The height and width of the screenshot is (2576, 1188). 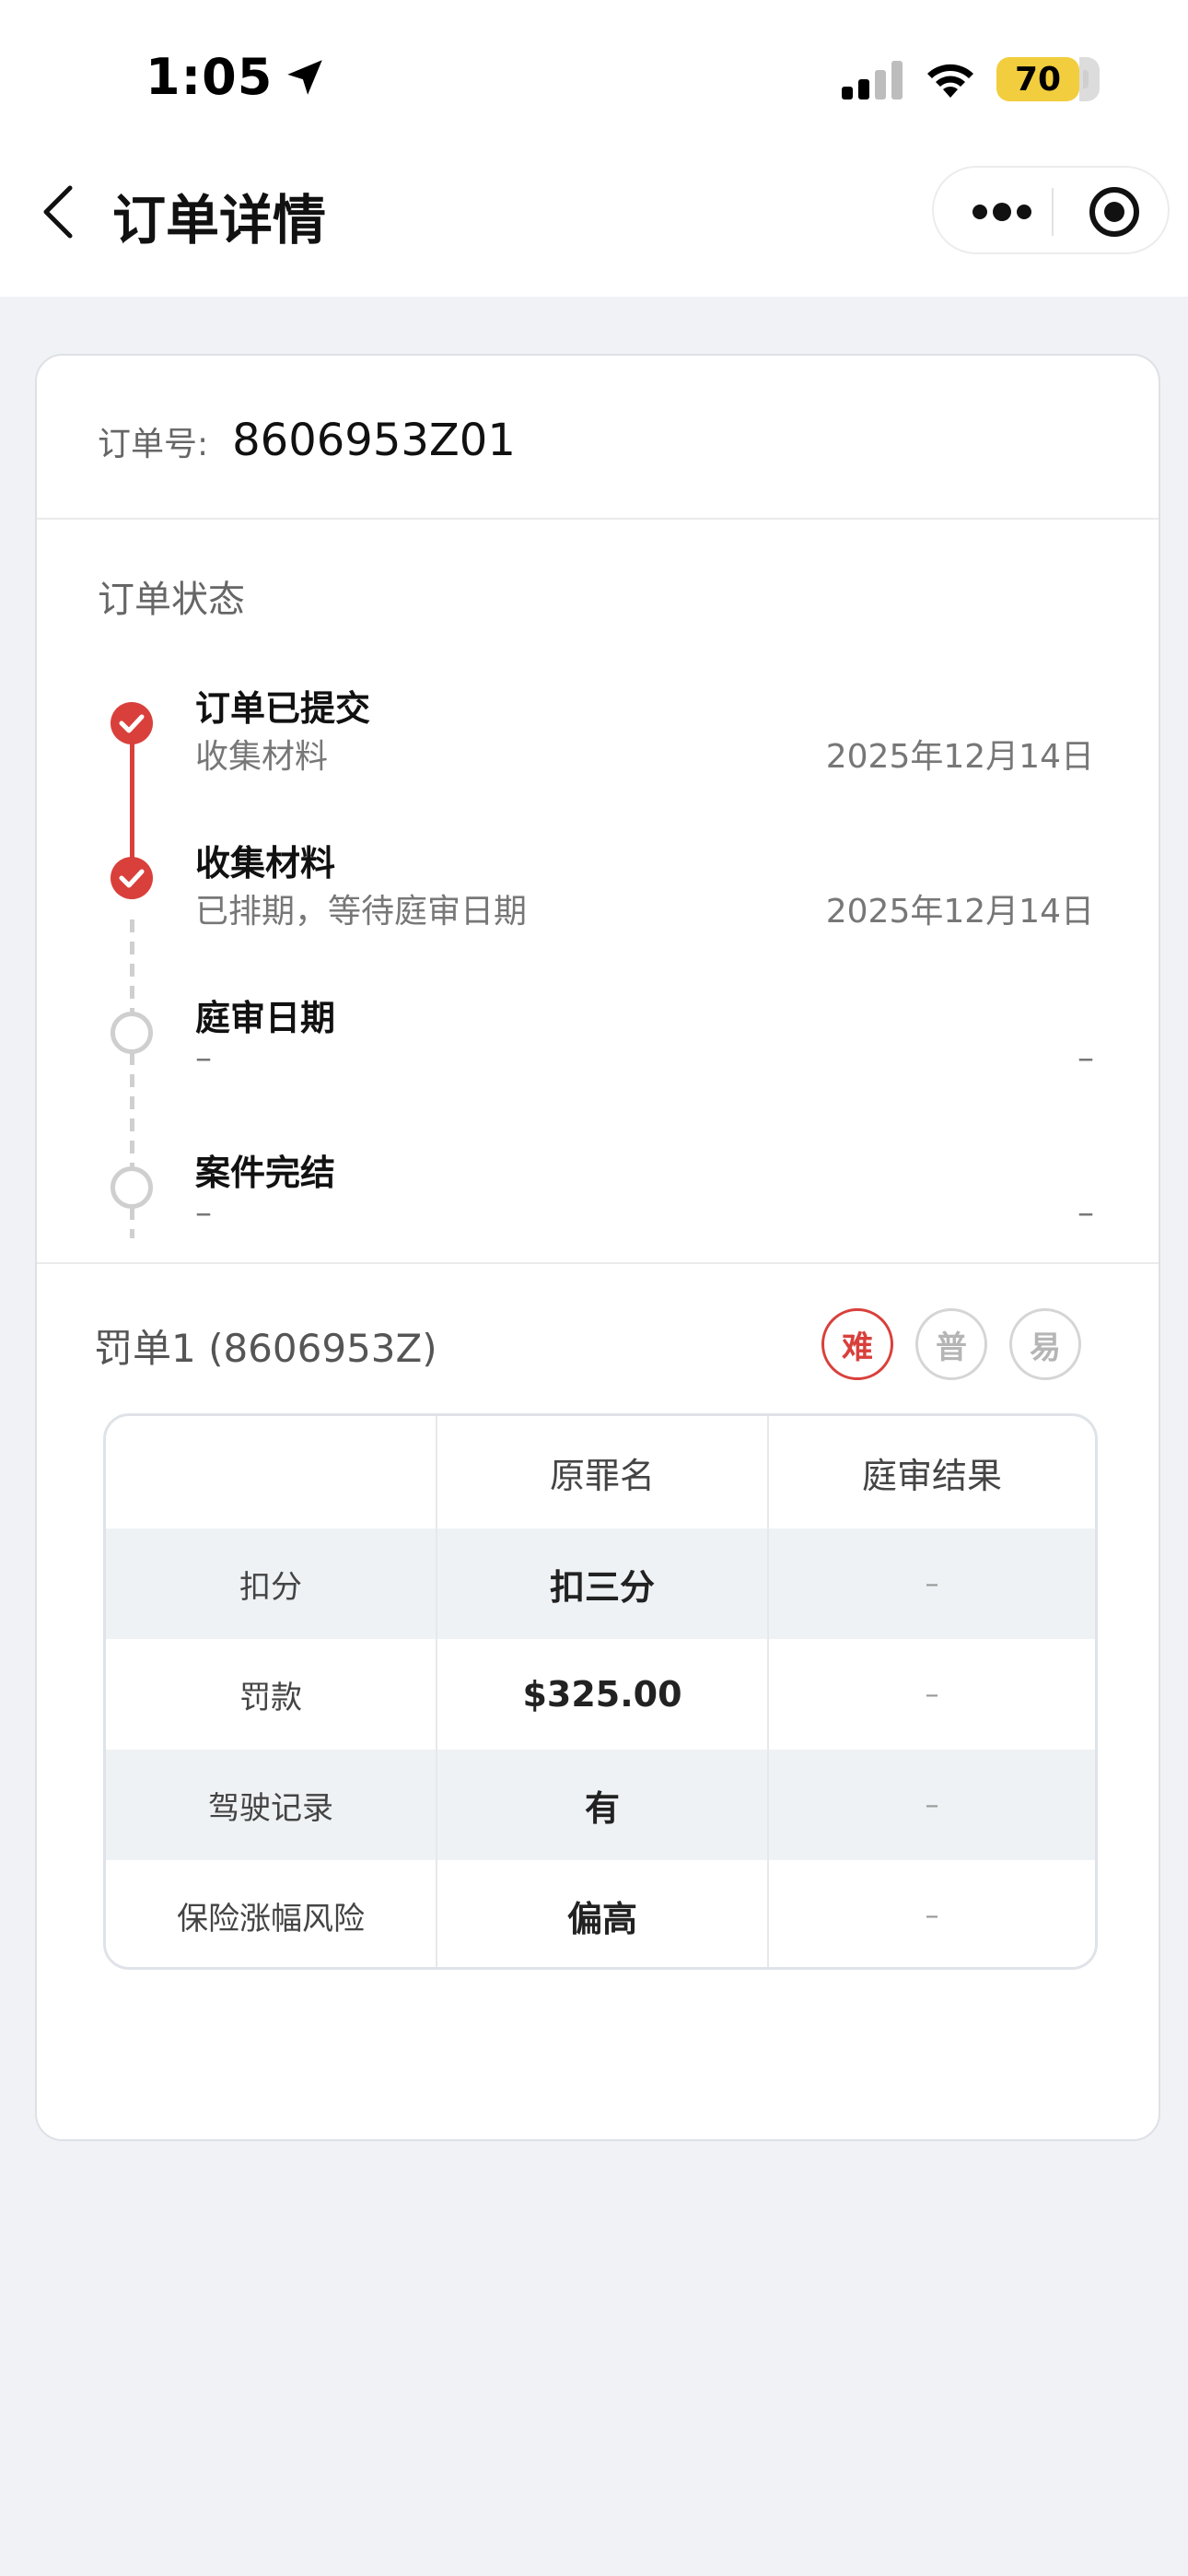 What do you see at coordinates (271, 1805) in the screenshot?
I see `row-label: 驾驶记录` at bounding box center [271, 1805].